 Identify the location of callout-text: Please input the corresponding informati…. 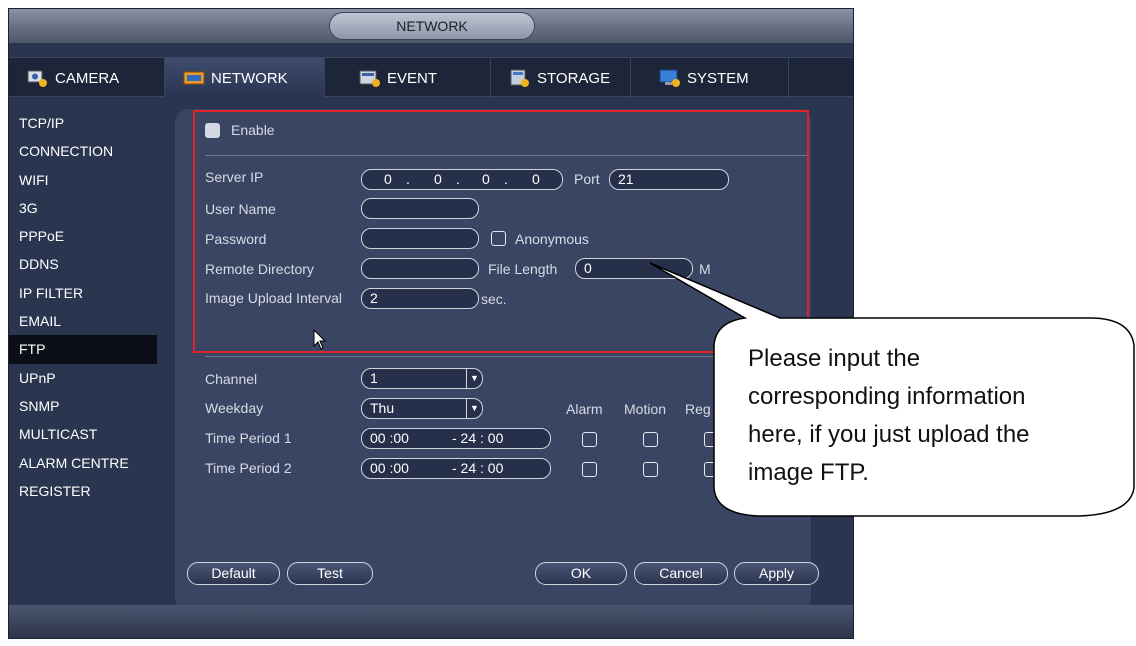
(938, 416).